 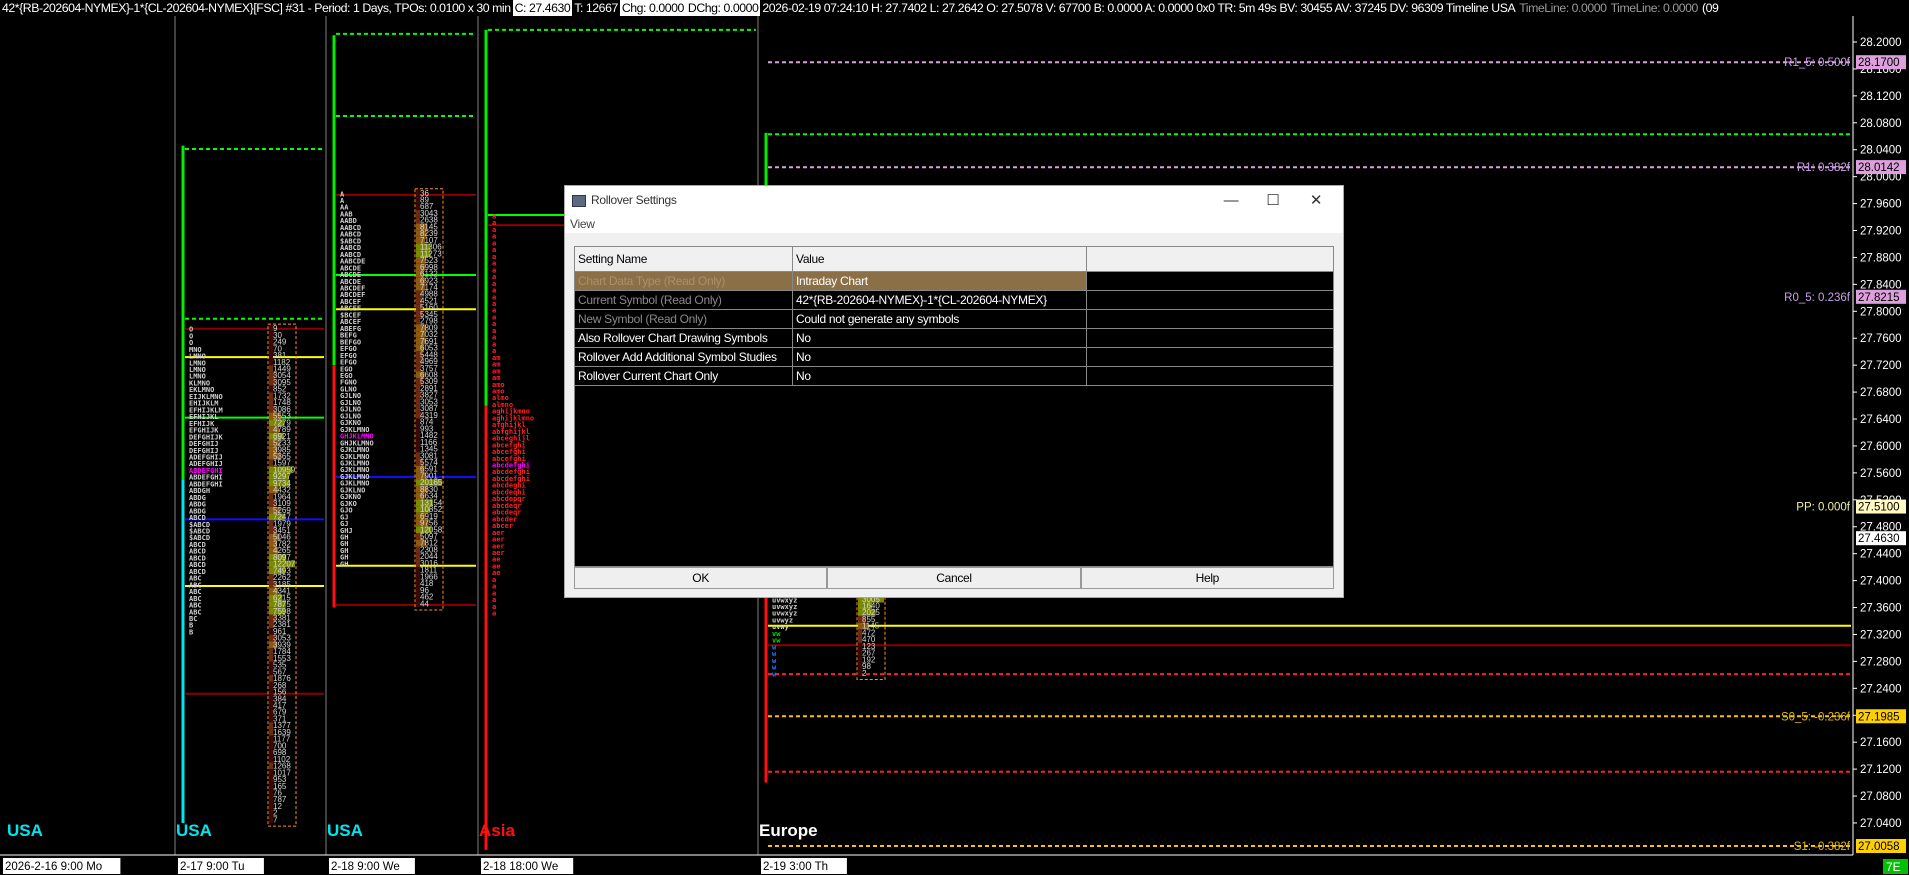 I want to click on column-header-value: Value, so click(x=940, y=259).